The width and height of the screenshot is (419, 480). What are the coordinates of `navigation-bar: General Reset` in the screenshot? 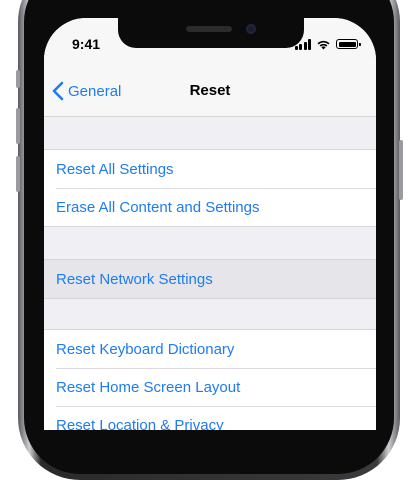 It's located at (210, 92).